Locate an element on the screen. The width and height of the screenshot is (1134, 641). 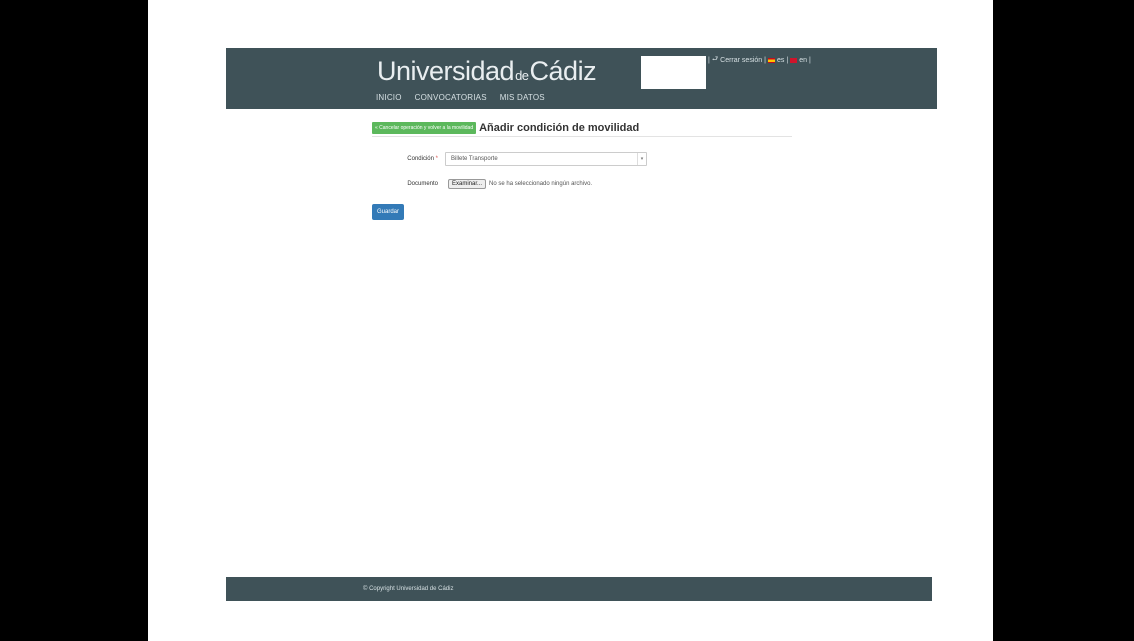
copyright-text: © Copyright Universidad de Cádiz is located at coordinates (408, 589).